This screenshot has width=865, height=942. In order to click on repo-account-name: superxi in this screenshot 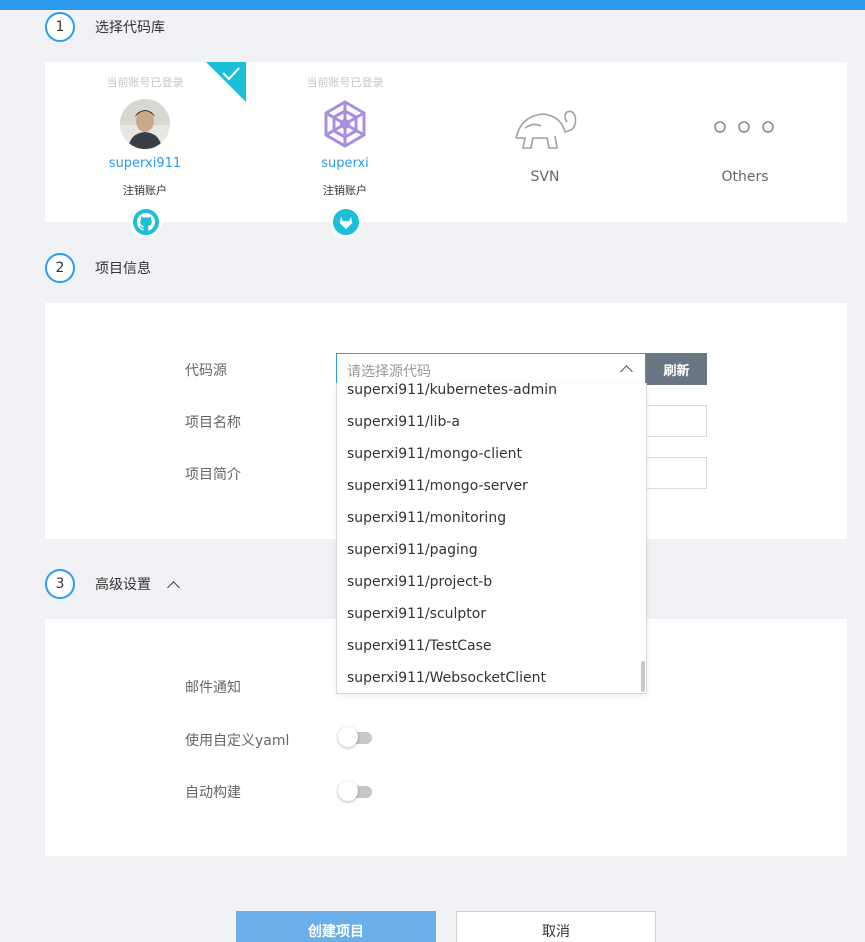, I will do `click(345, 163)`.